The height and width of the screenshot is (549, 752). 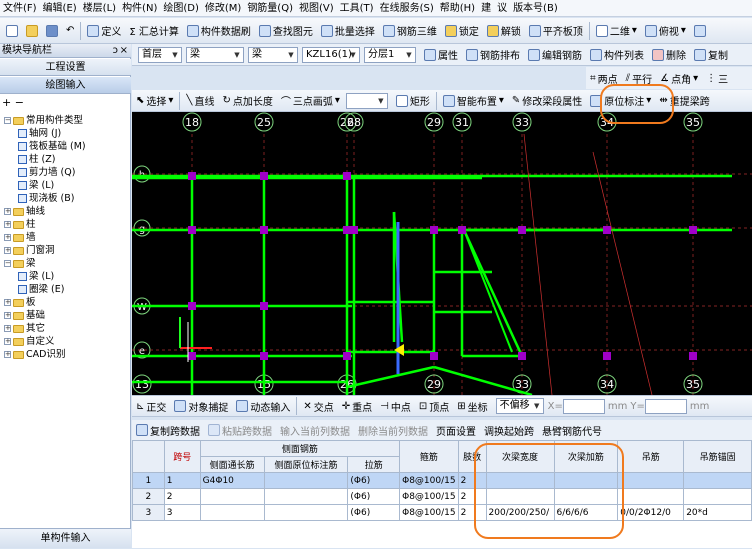 What do you see at coordinates (572, 430) in the screenshot?
I see `cantilever-code-button: 悬臂钢筋代号` at bounding box center [572, 430].